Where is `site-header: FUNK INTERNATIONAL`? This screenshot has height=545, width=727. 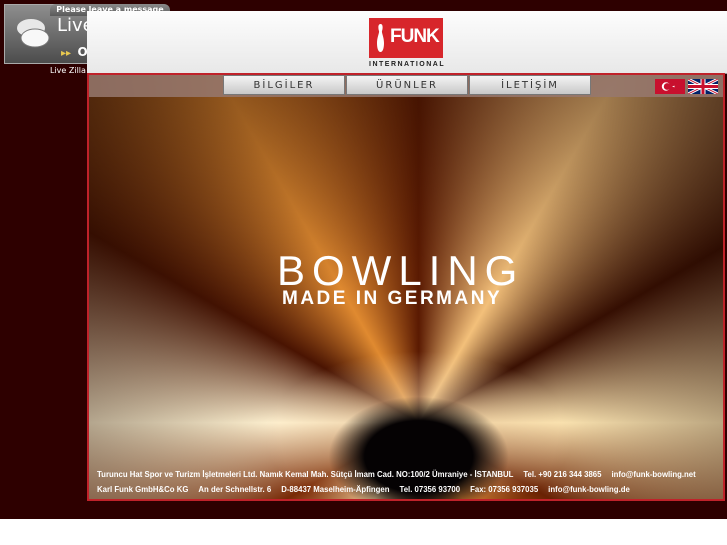
site-header: FUNK INTERNATIONAL is located at coordinates (407, 42).